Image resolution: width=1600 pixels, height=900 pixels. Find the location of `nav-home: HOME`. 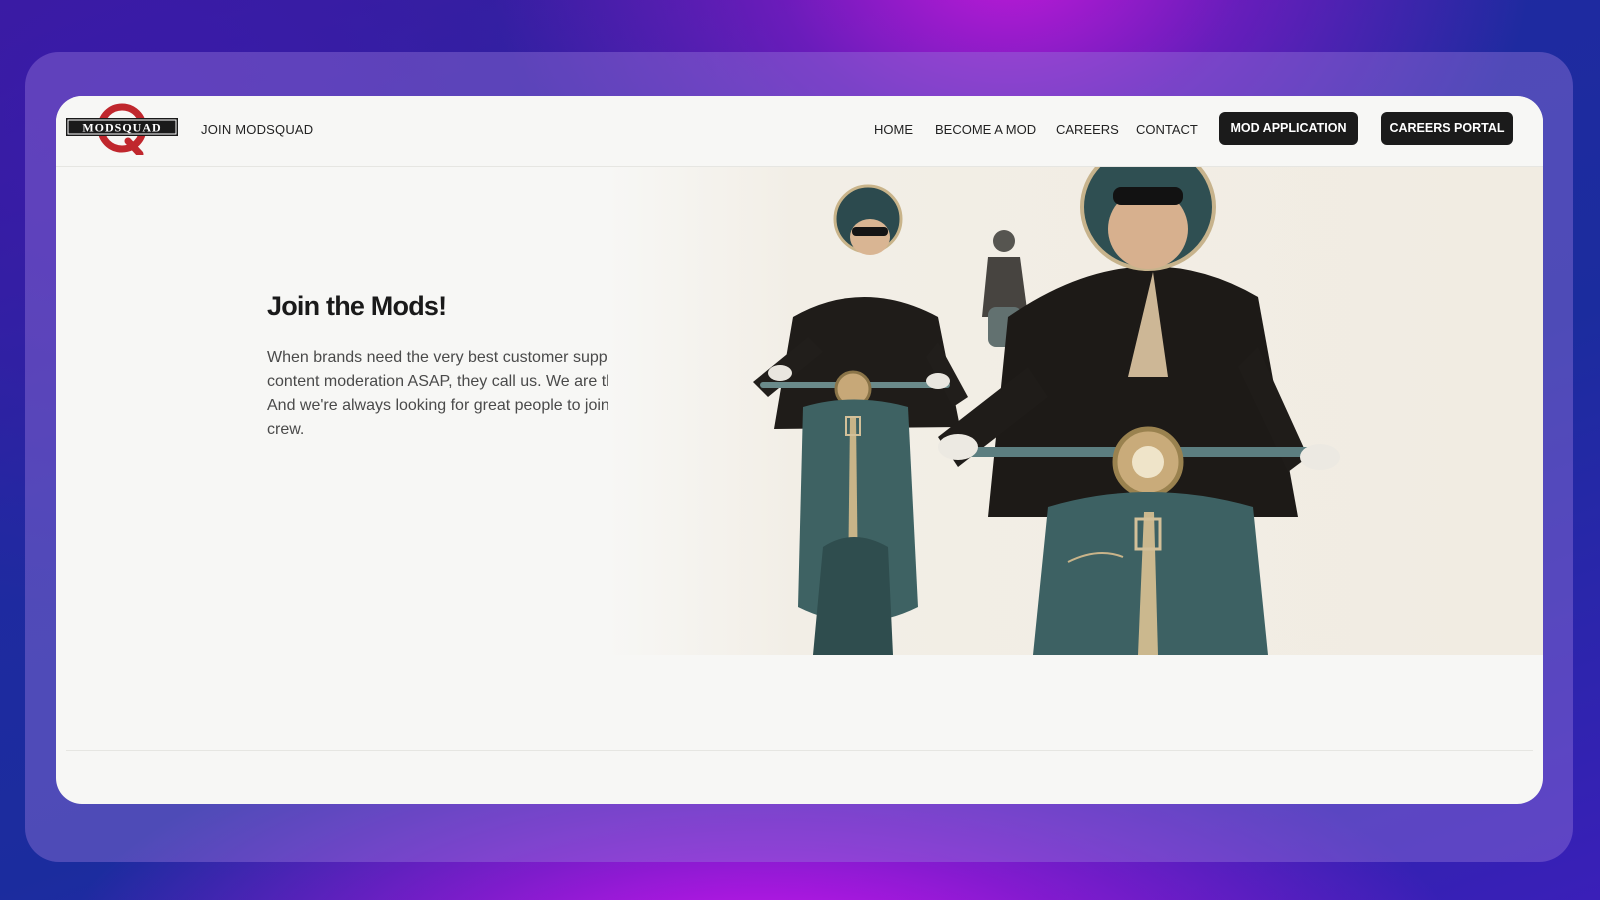

nav-home: HOME is located at coordinates (893, 129).